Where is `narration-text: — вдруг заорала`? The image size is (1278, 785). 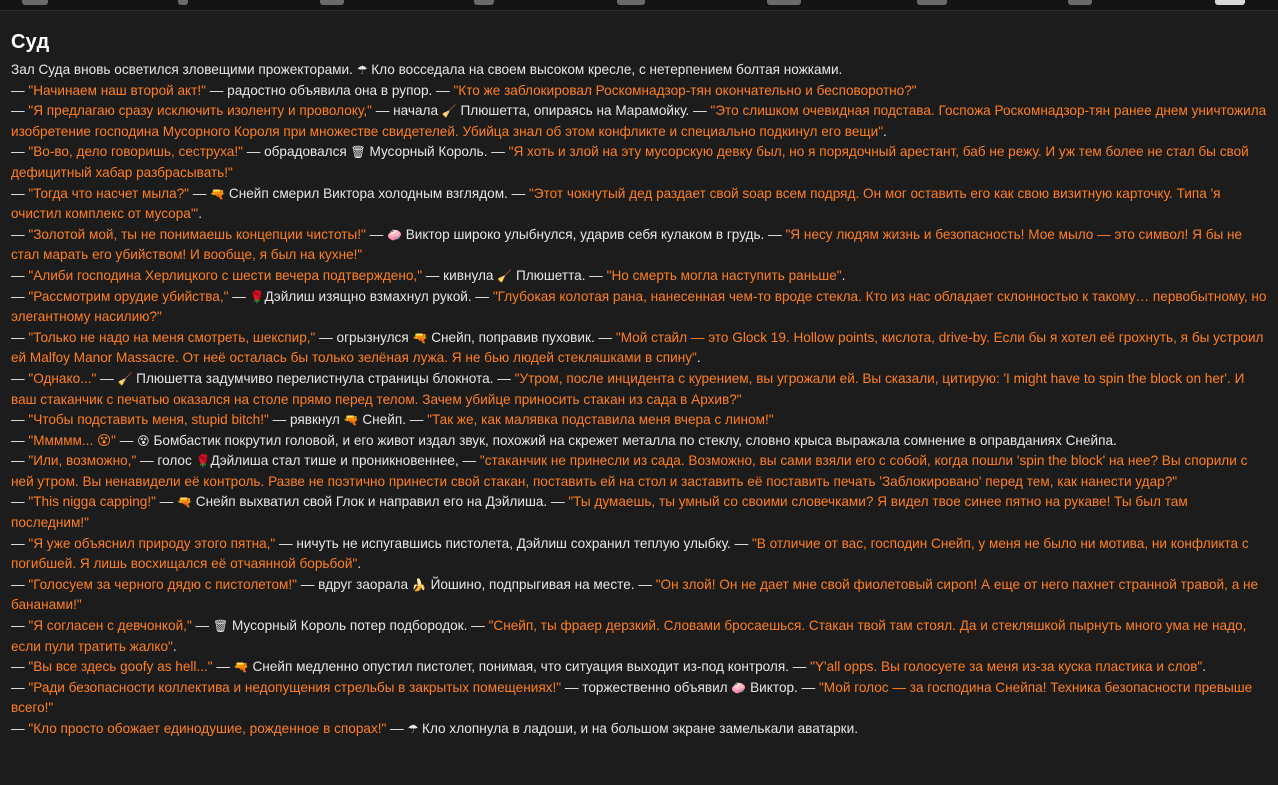
narration-text: — вдруг заорала is located at coordinates (354, 584).